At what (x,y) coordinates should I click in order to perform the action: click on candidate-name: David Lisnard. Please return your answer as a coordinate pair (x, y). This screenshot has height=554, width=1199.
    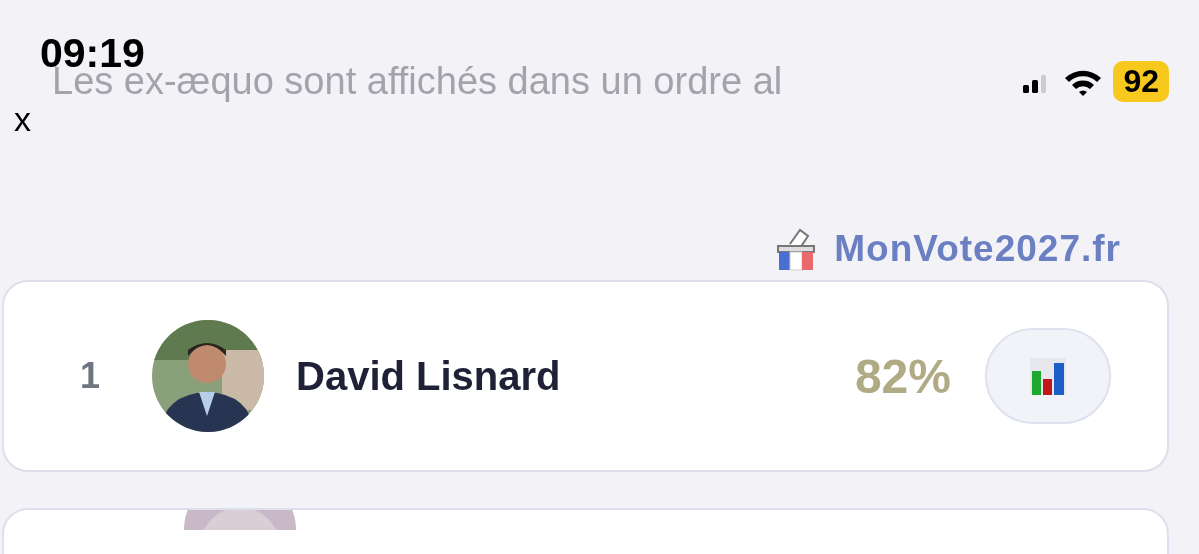
    Looking at the image, I should click on (428, 376).